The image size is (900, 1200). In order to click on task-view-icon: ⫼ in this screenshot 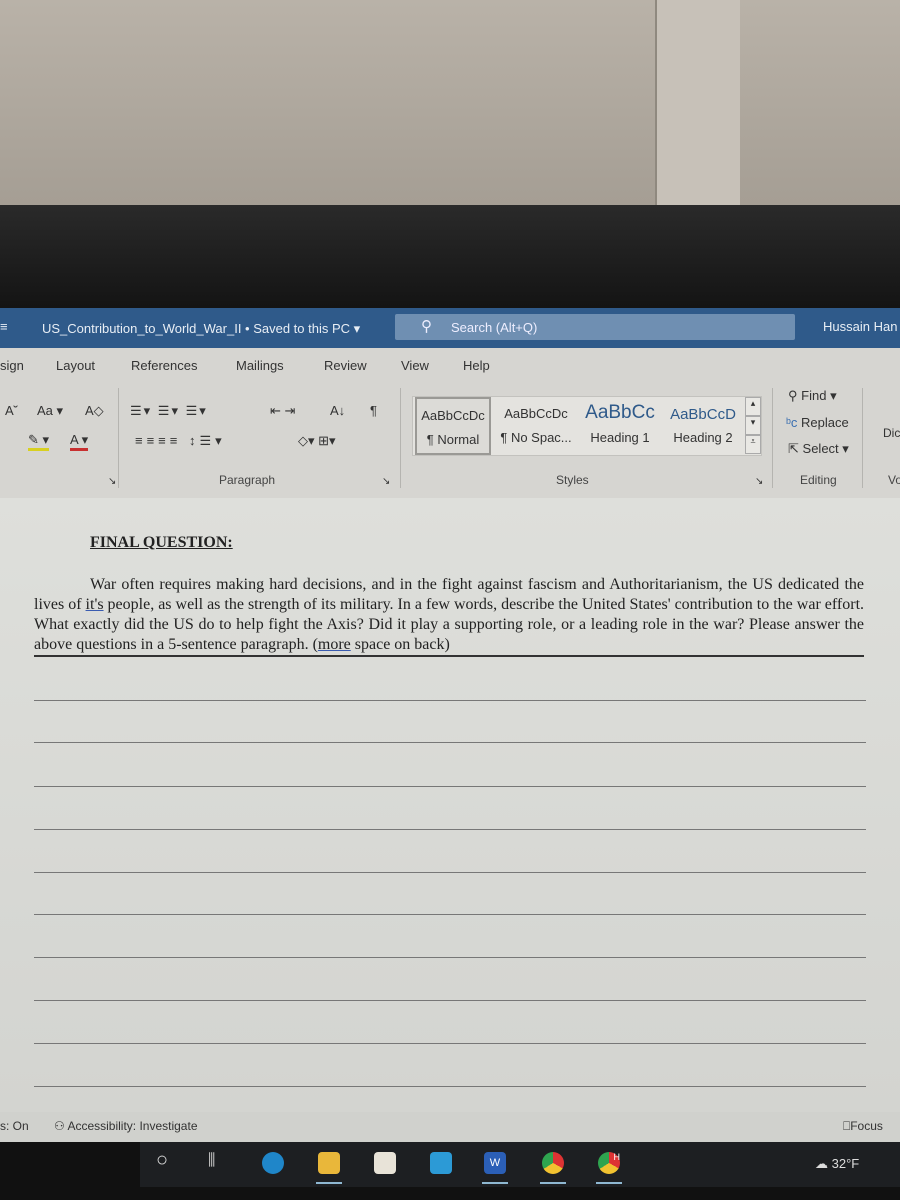, I will do `click(219, 1163)`.